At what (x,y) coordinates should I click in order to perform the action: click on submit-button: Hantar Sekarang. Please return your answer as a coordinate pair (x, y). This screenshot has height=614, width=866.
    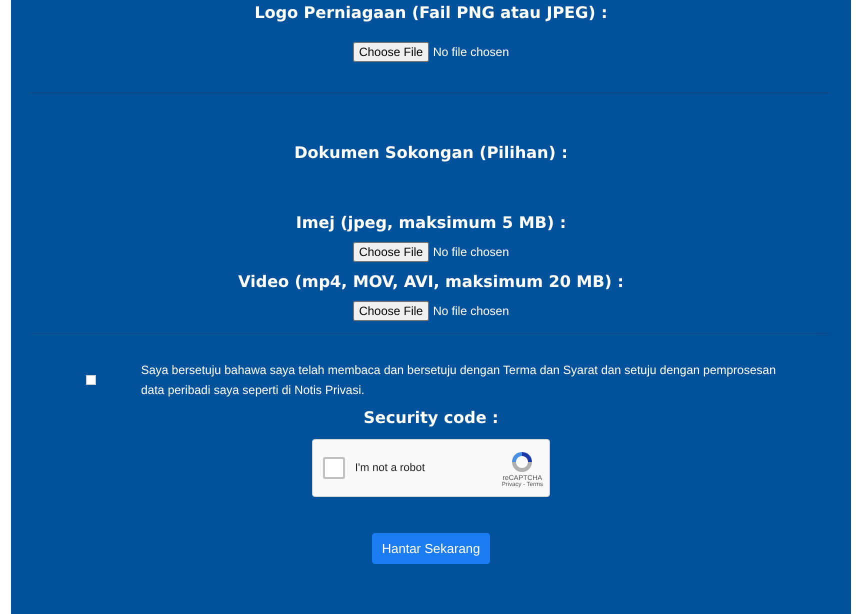
    Looking at the image, I should click on (431, 548).